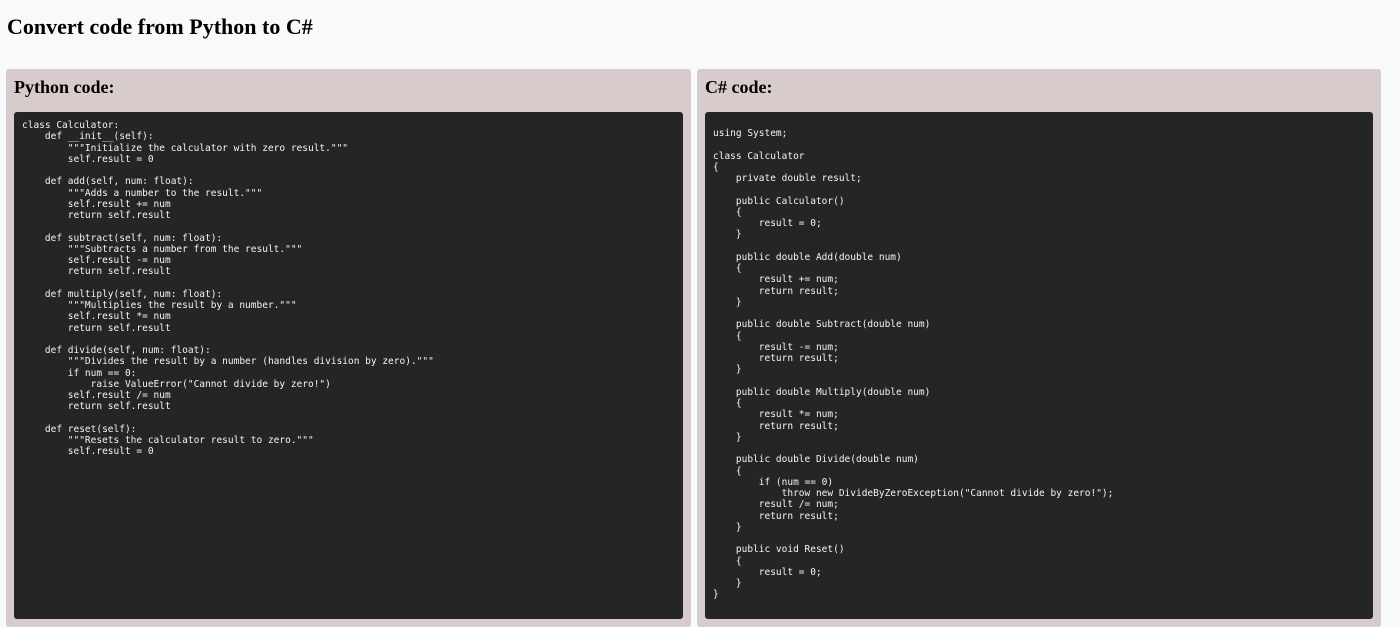  Describe the element at coordinates (160, 26) in the screenshot. I see `page-title: Convert code from Python to C#` at that location.